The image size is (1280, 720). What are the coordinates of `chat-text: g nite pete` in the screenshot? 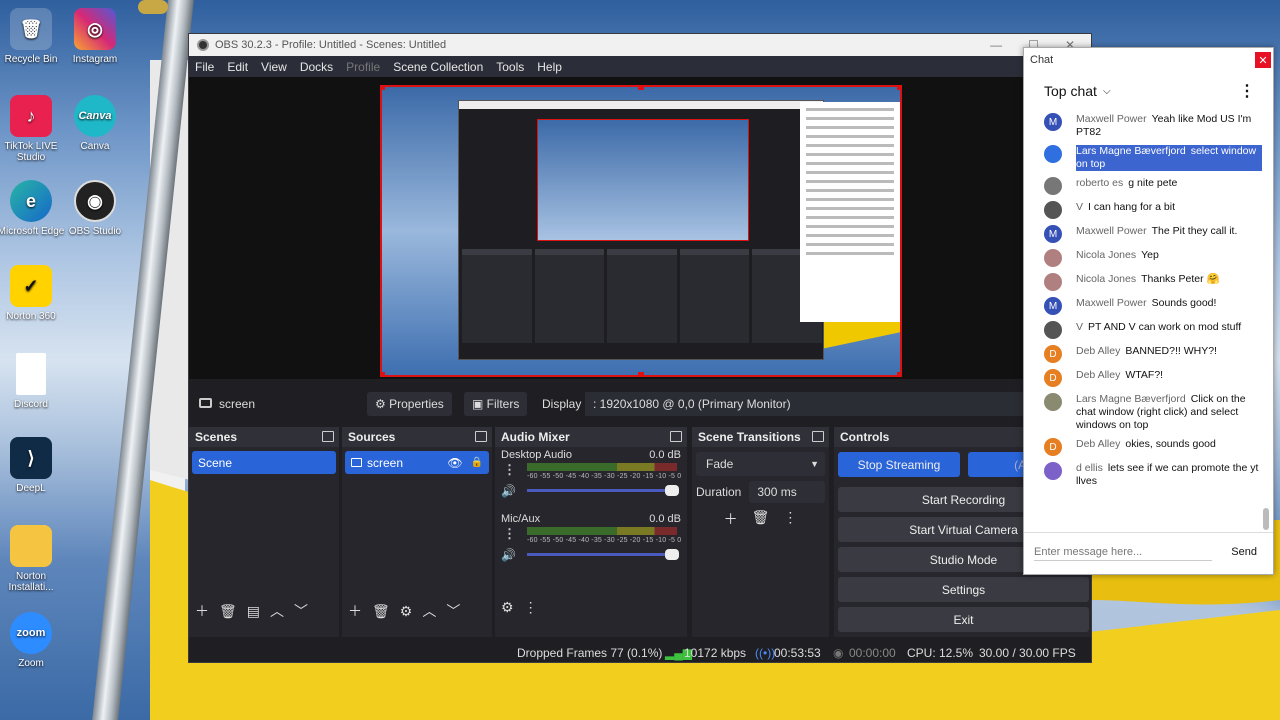 It's located at (1153, 183).